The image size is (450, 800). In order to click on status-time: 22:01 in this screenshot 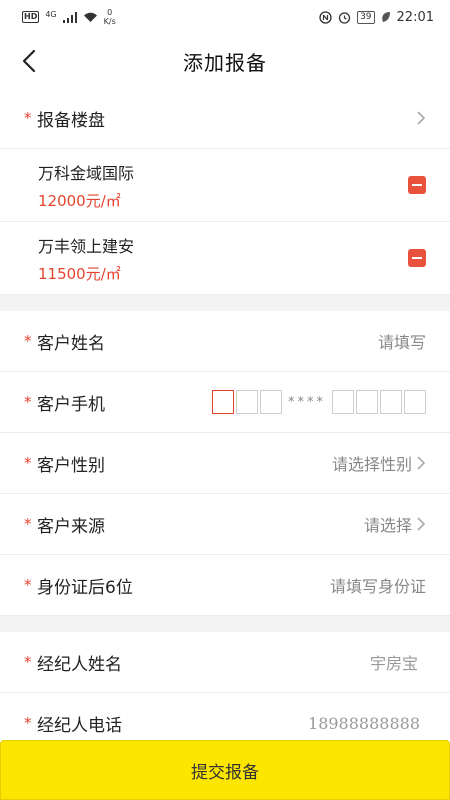, I will do `click(415, 17)`.